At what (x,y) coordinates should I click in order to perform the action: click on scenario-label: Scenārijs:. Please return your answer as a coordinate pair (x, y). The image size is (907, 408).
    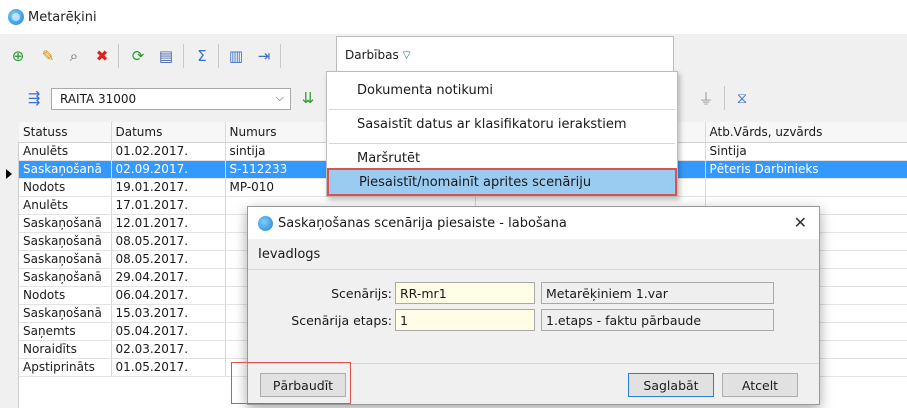
    Looking at the image, I should click on (361, 293).